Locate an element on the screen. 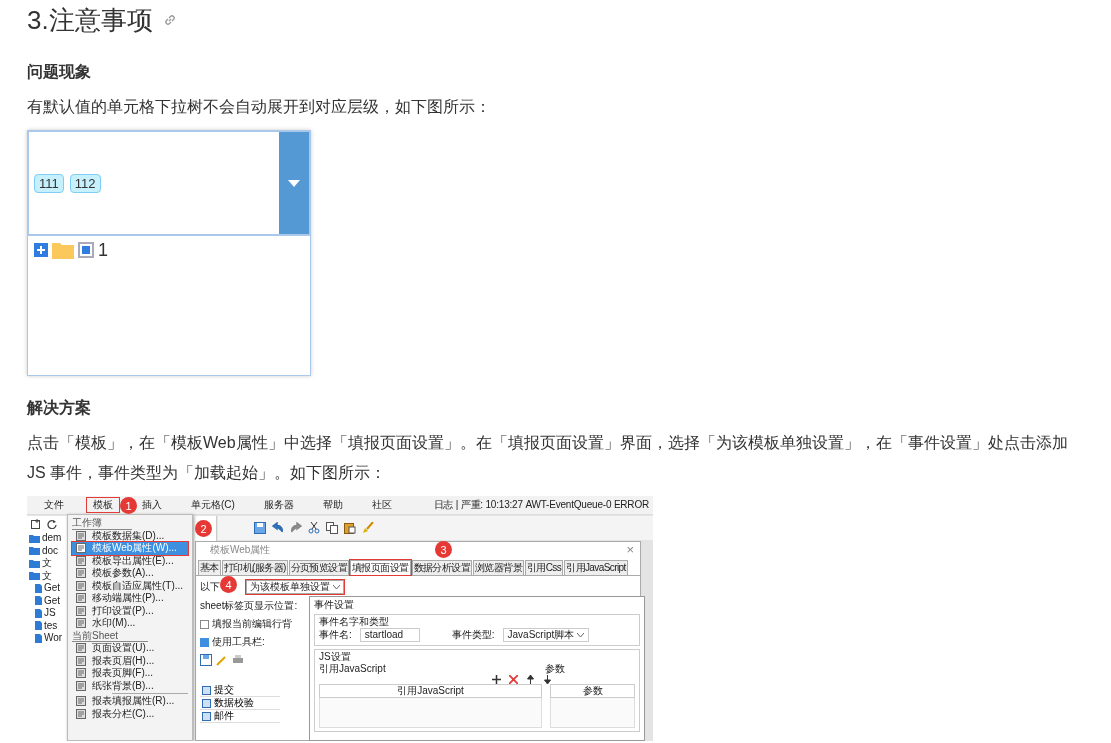 This screenshot has height=743, width=1111. dialog-title: 模板Web属性 is located at coordinates (240, 550).